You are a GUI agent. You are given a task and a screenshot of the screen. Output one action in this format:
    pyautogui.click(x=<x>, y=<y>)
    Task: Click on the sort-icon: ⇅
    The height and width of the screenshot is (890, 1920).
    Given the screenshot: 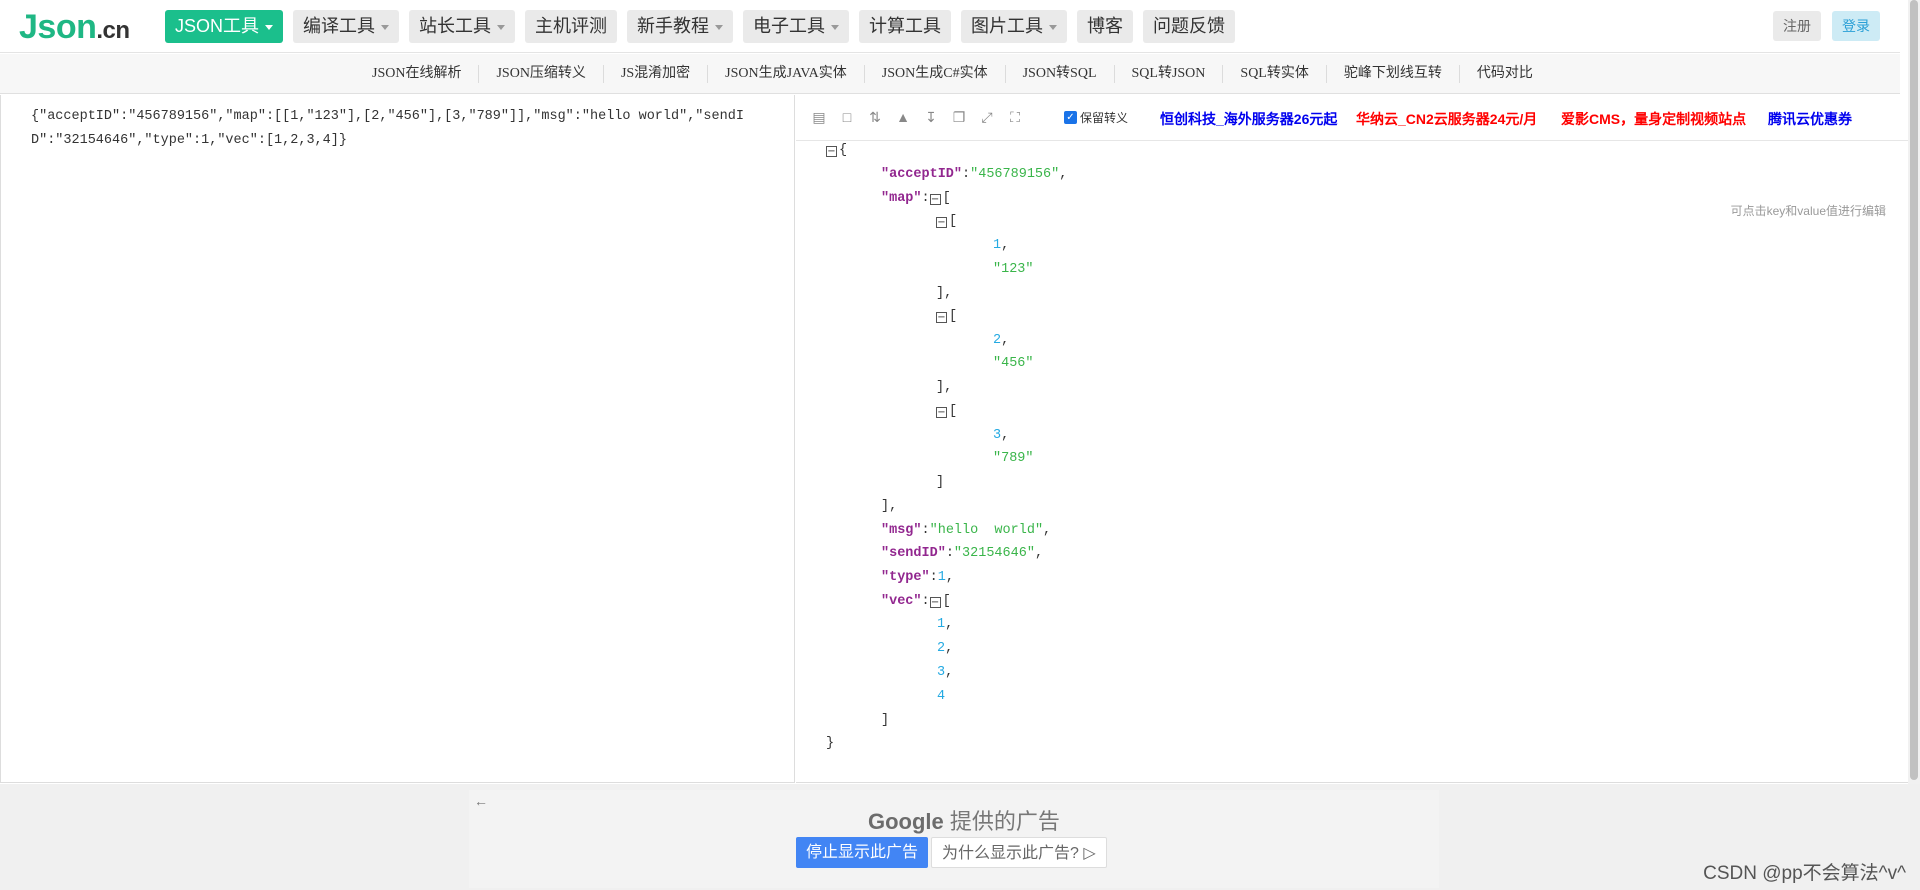 What is the action you would take?
    pyautogui.click(x=875, y=117)
    